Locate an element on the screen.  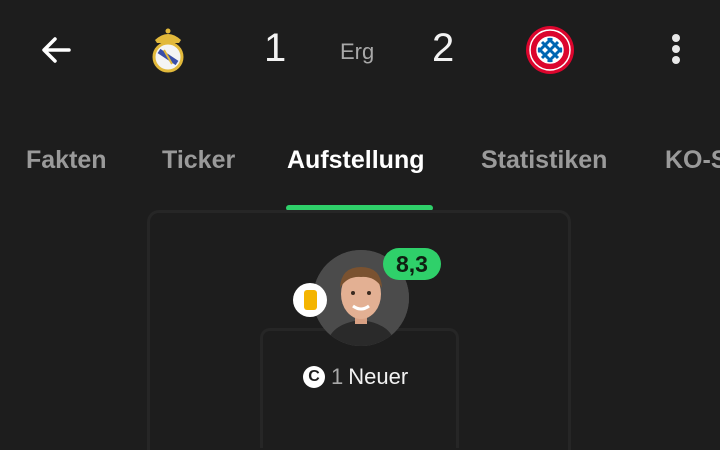
tab-fakten: Fakten is located at coordinates (66, 160).